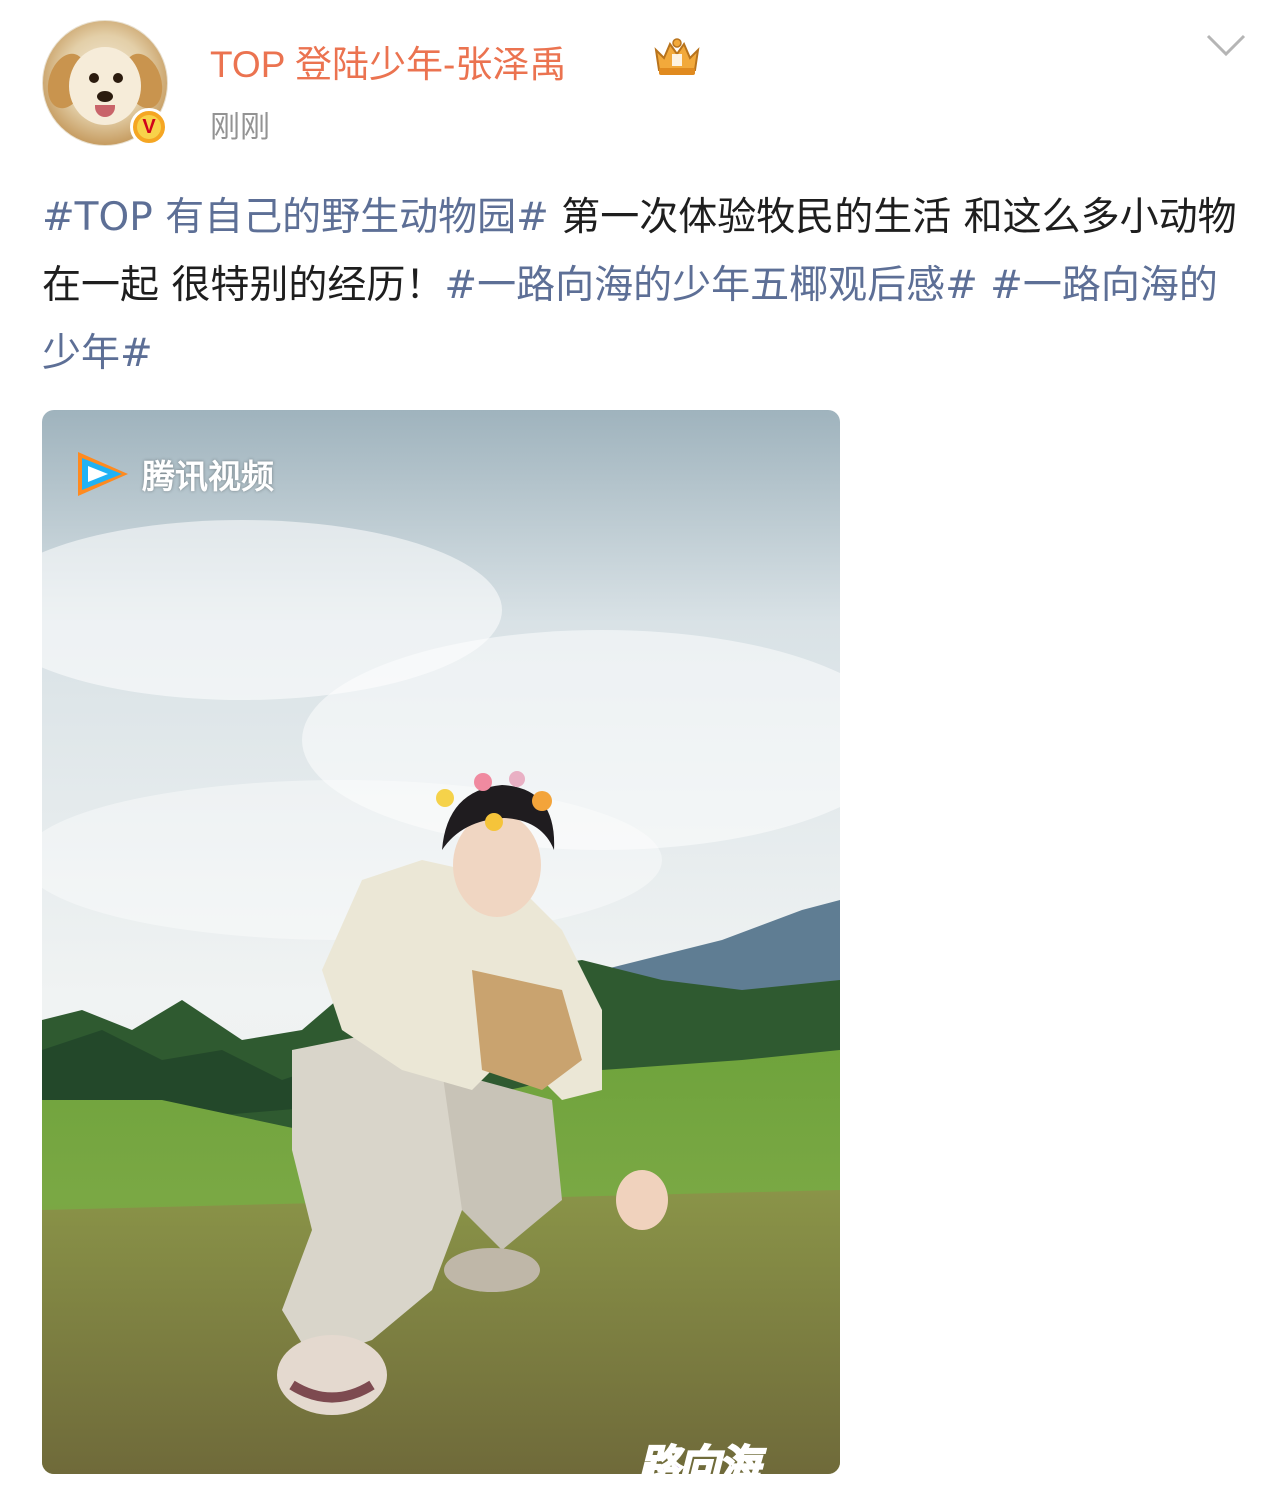  I want to click on chevron-down-icon, so click(1226, 45).